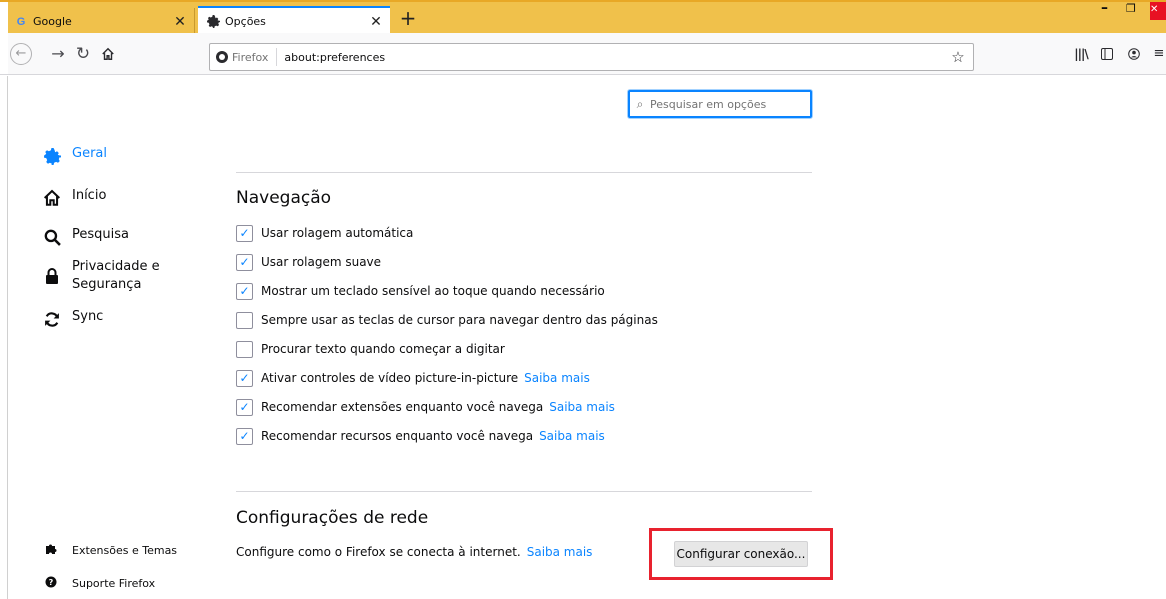 The image size is (1166, 599). I want to click on library-button: |||\, so click(1081, 54).